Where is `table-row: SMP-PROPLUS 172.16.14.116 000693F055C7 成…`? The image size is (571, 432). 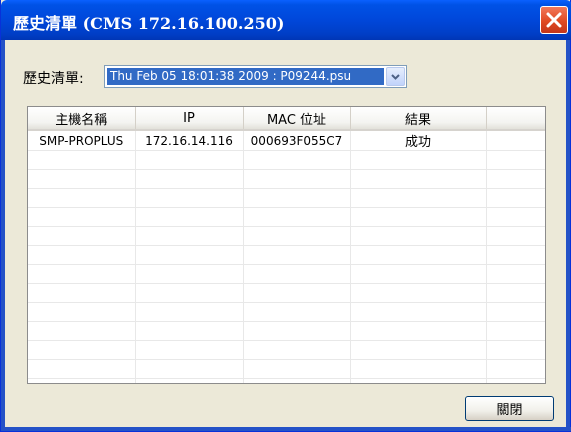
table-row: SMP-PROPLUS 172.16.14.116 000693F055C7 成… is located at coordinates (286, 140).